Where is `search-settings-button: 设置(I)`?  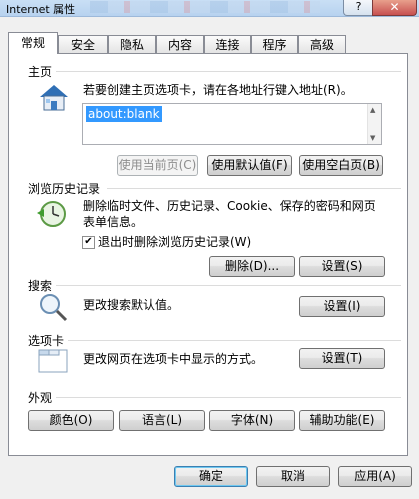 search-settings-button: 设置(I) is located at coordinates (342, 306).